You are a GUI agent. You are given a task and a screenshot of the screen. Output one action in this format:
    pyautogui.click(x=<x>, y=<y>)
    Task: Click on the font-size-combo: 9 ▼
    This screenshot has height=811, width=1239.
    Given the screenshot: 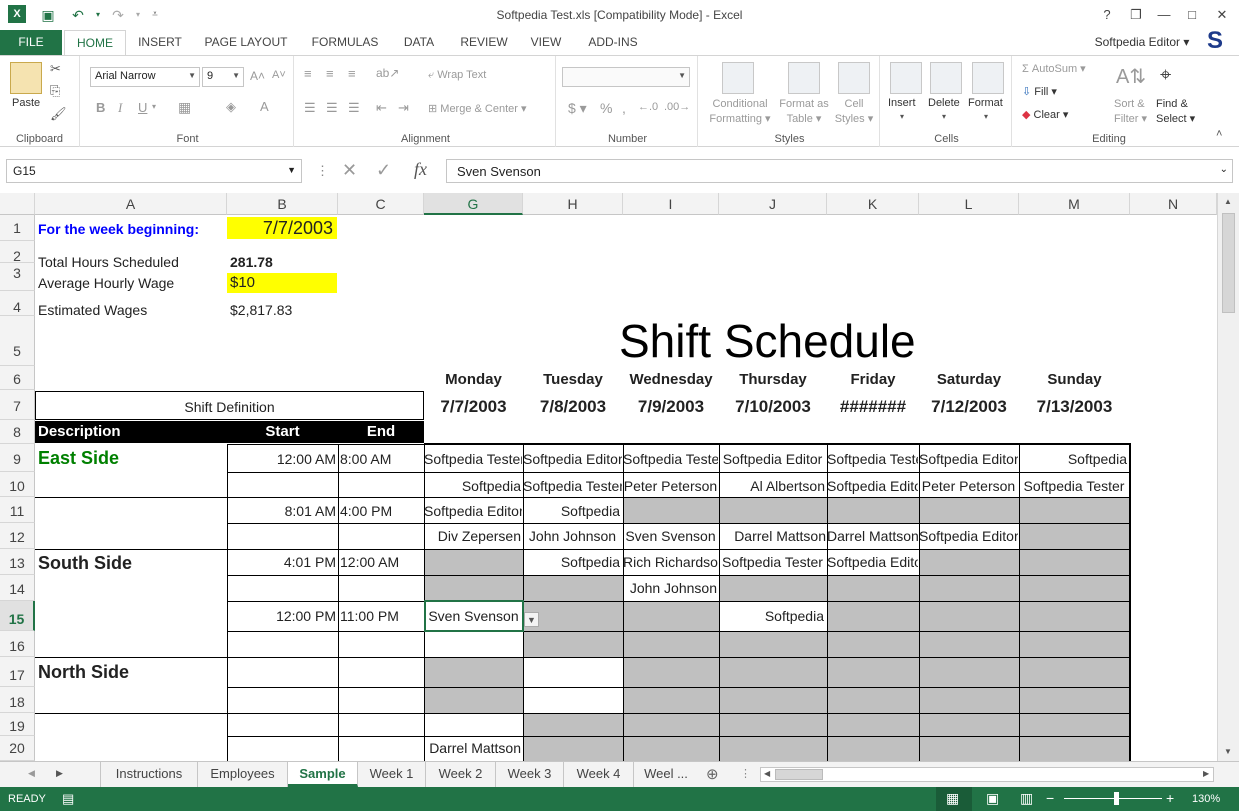 What is the action you would take?
    pyautogui.click(x=223, y=77)
    